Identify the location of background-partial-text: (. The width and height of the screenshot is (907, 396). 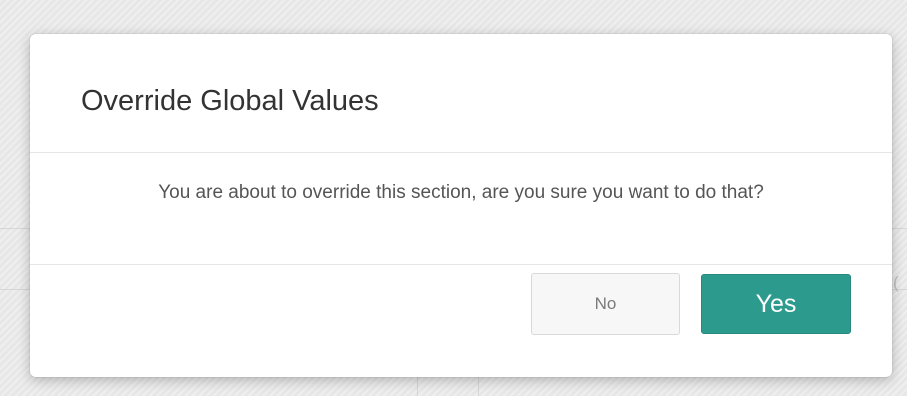
(896, 282).